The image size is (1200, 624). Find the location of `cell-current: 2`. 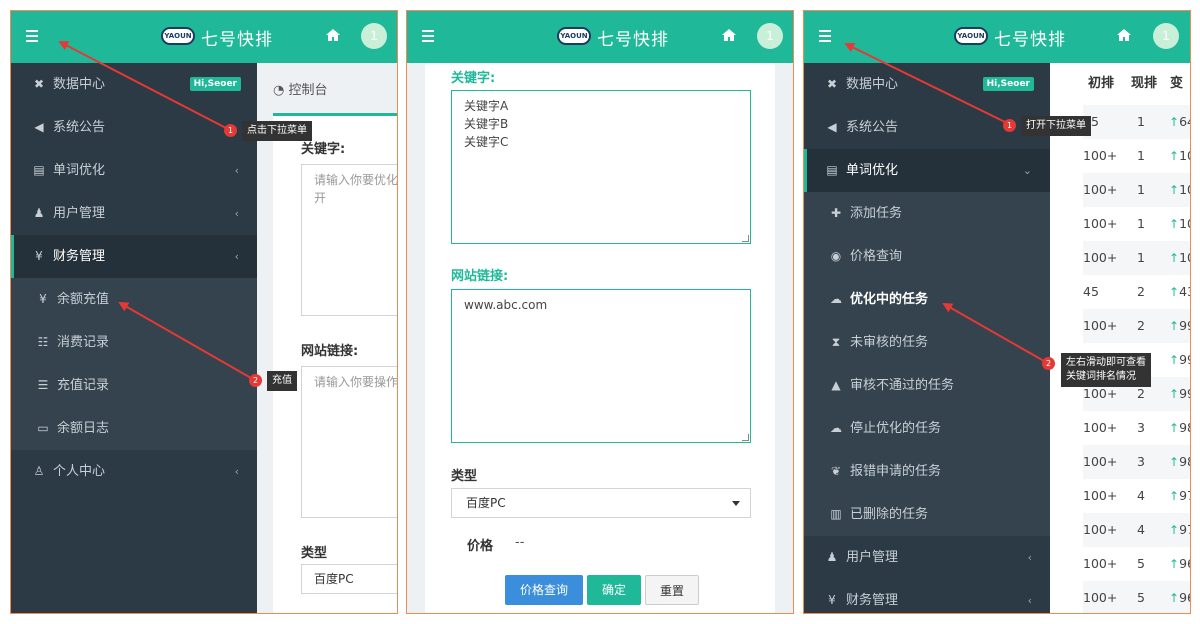

cell-current: 2 is located at coordinates (1141, 325).